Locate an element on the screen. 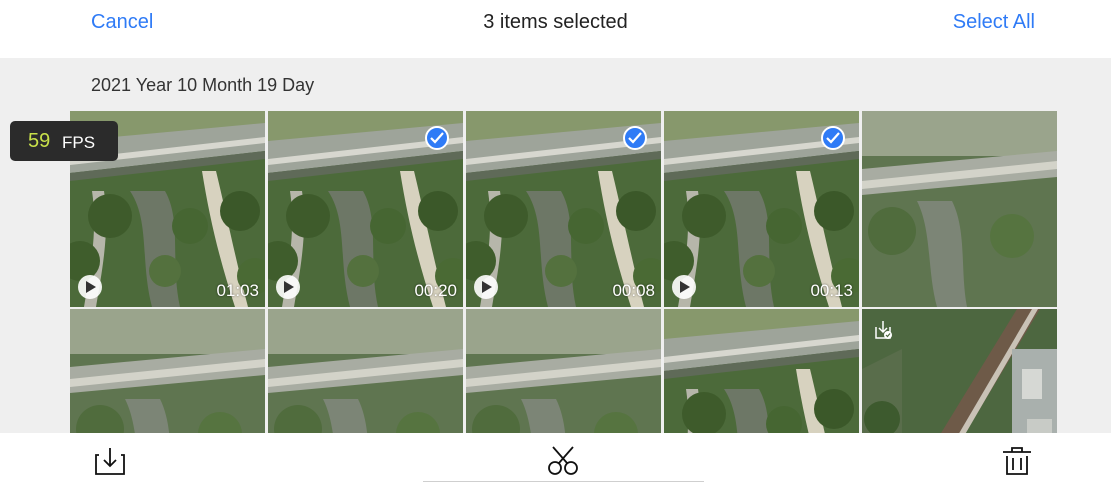 This screenshot has height=483, width=1111. video-thumbnail: 00:20 is located at coordinates (365, 209).